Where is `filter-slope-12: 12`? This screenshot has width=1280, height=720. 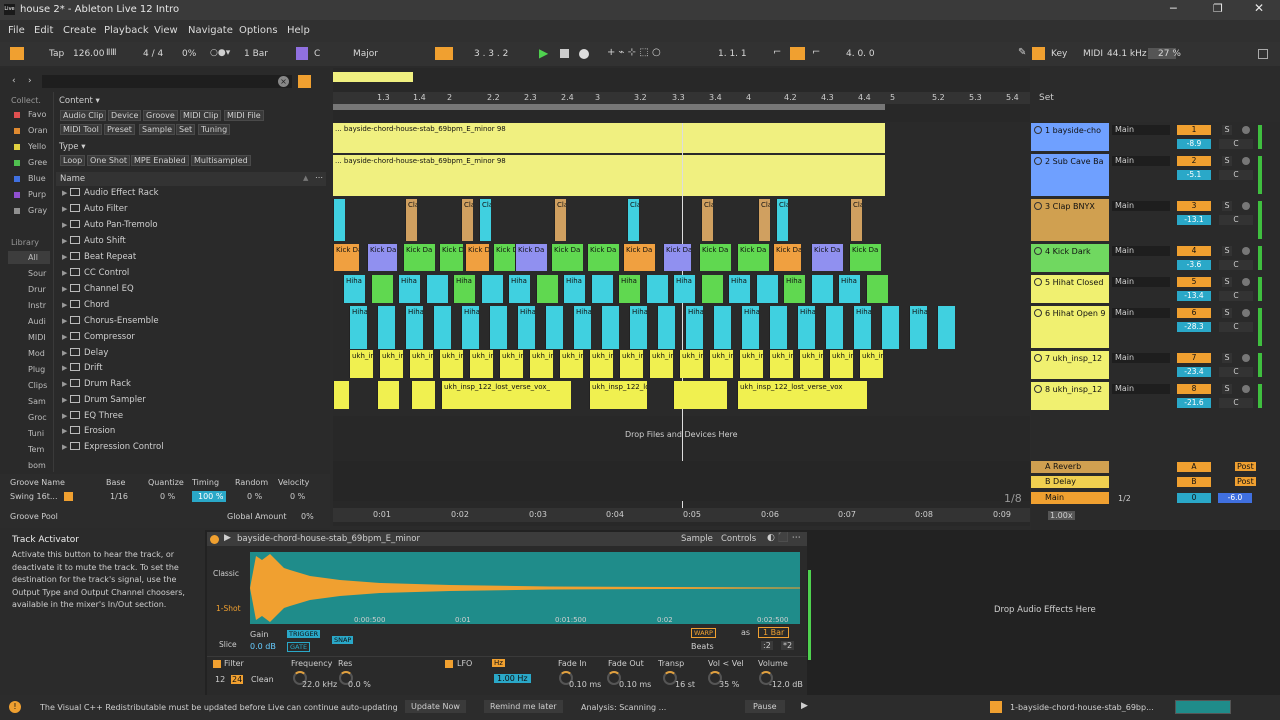 filter-slope-12: 12 is located at coordinates (220, 679).